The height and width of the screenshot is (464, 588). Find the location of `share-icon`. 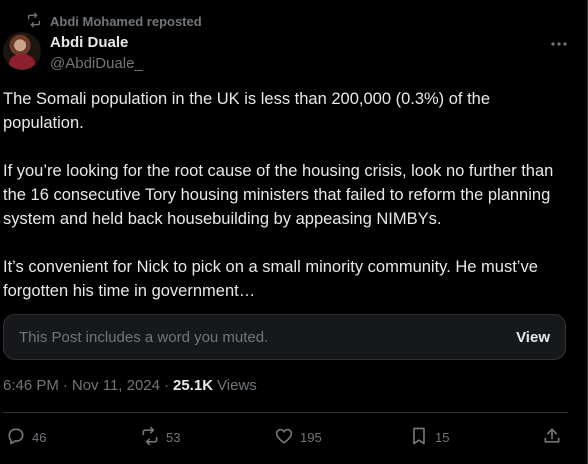

share-icon is located at coordinates (552, 437).